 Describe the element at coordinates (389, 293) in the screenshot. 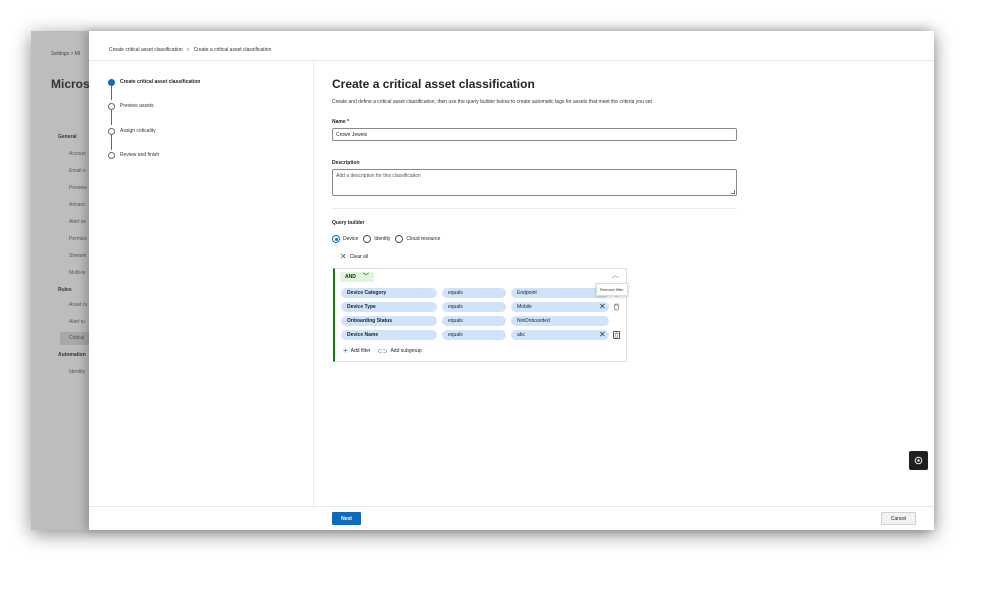

I see `filter-field: Device Category` at that location.